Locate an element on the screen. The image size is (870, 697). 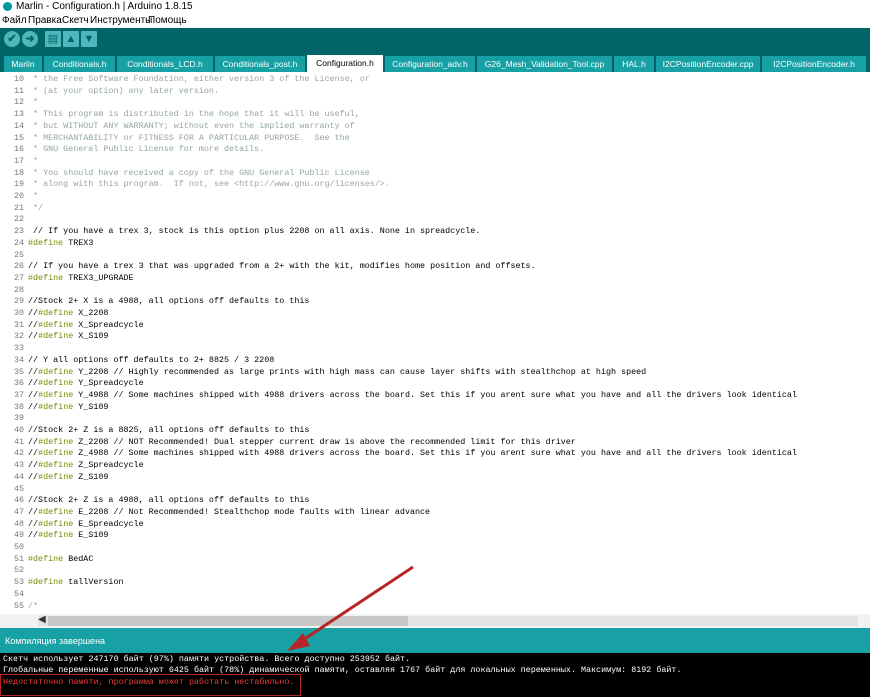
code-text: */ is located at coordinates (36, 207).